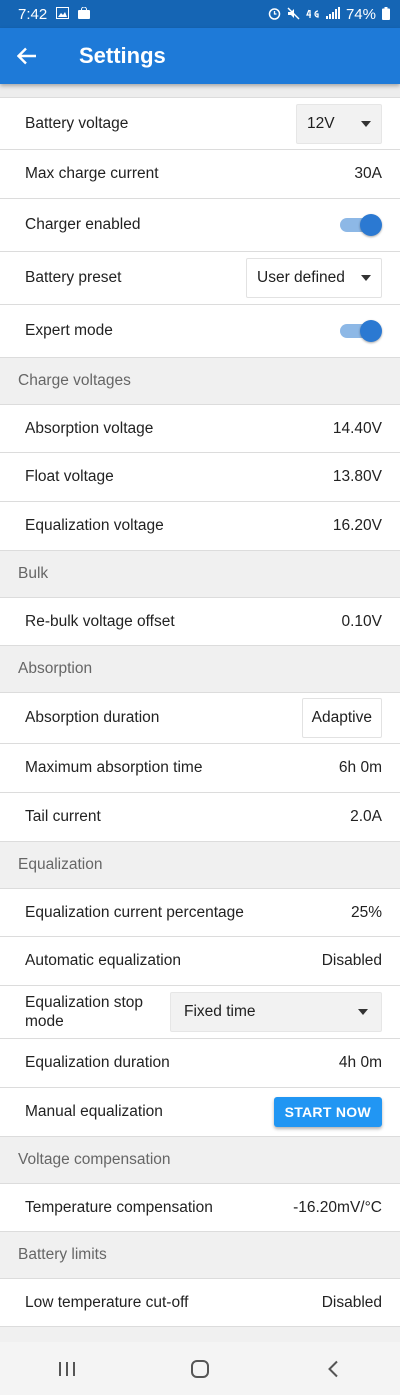  Describe the element at coordinates (200, 1303) in the screenshot. I see `low-temp-cutoff-row: Low temperature cut-off Disabled` at that location.